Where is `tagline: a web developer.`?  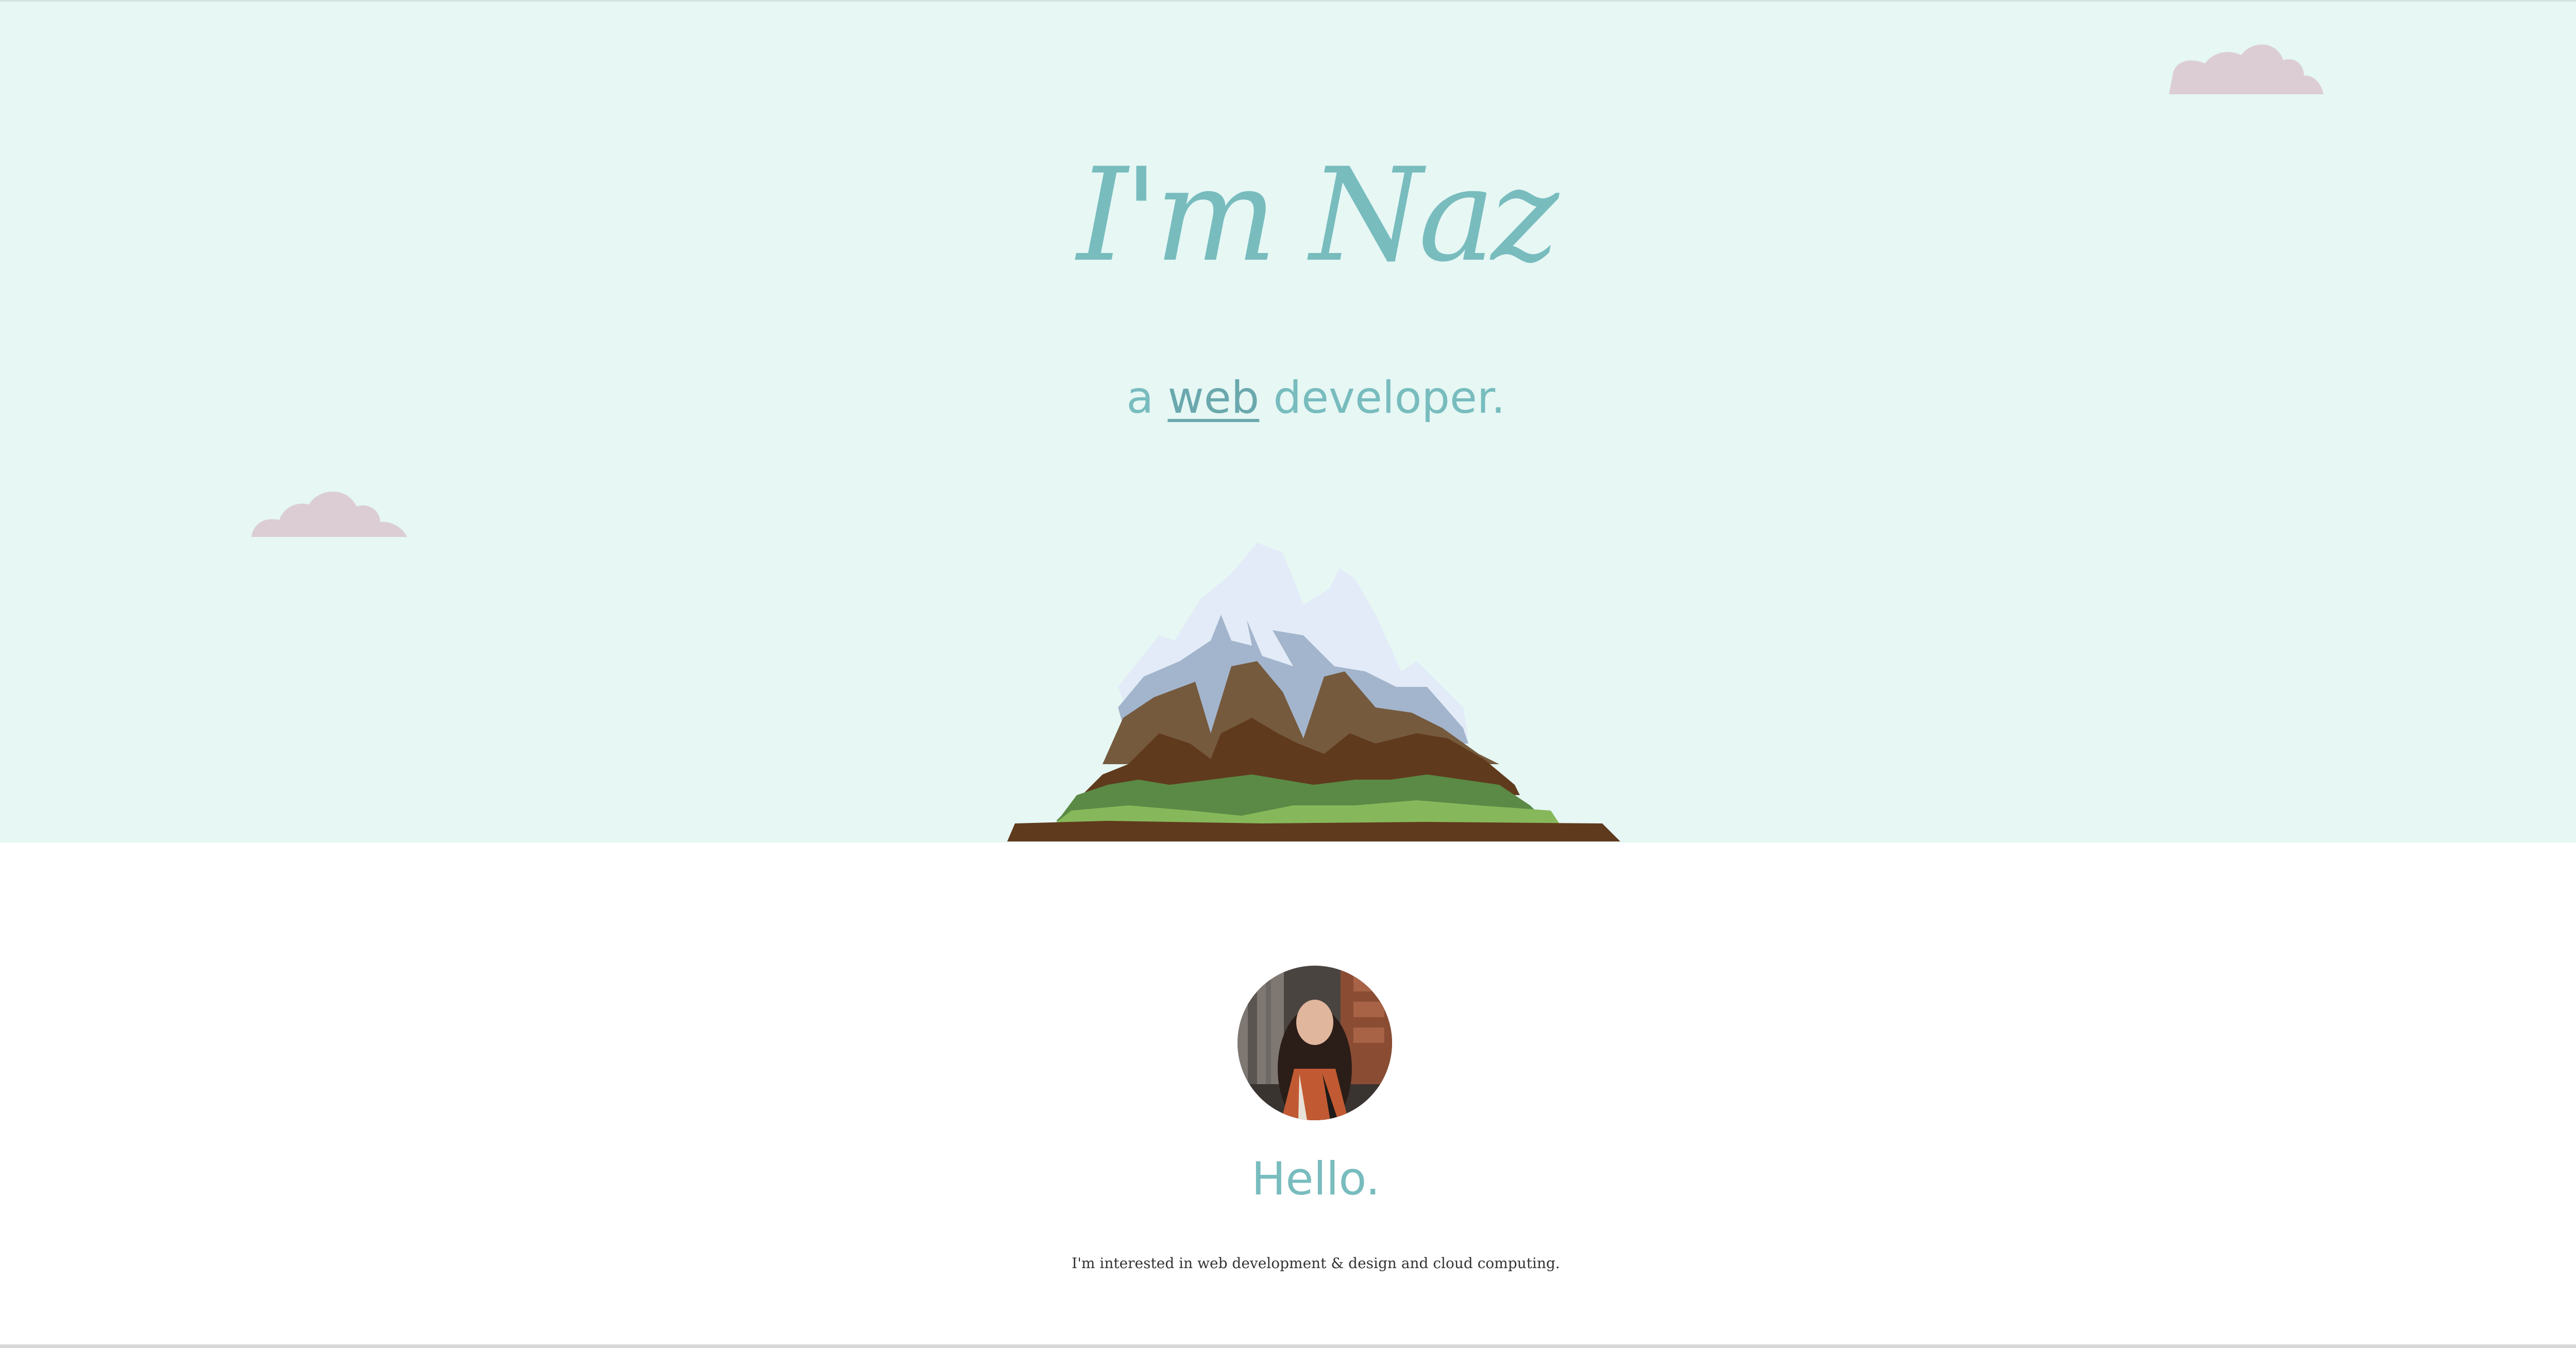
tagline: a web developer. is located at coordinates (1288, 398).